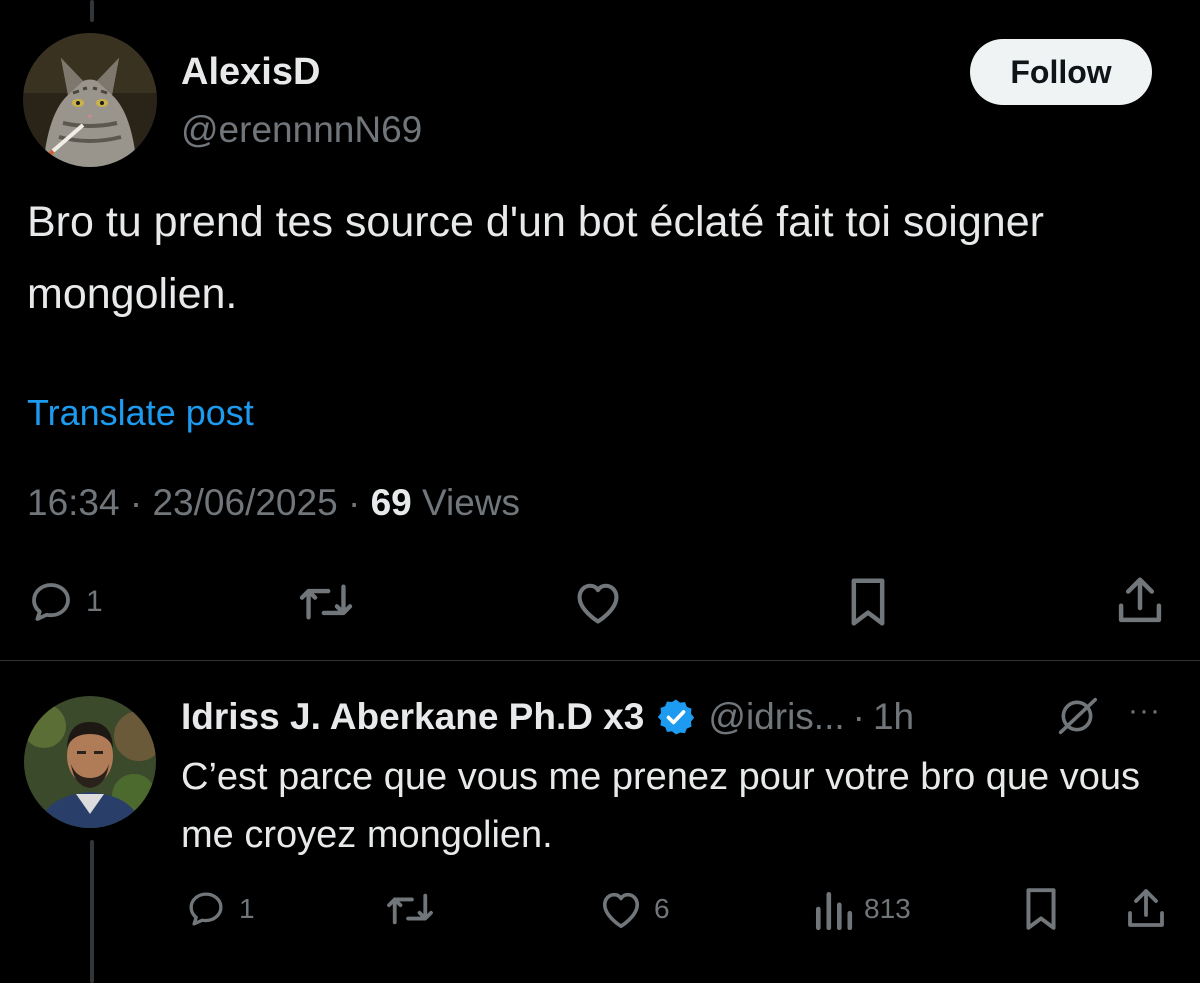  I want to click on person-avatar-icon, so click(90, 762).